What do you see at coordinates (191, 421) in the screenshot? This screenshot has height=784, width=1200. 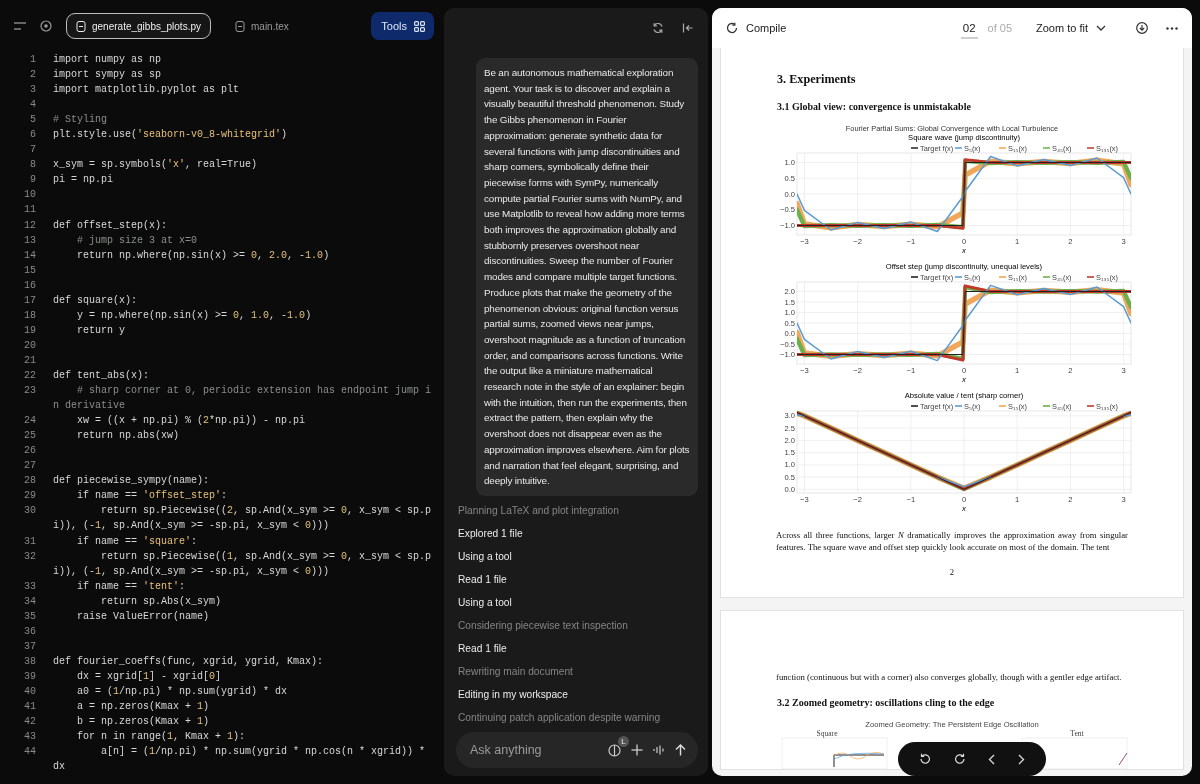 I see `code-line: xw = ((x + np.pi) % (2*np.pi)) - np.pi` at bounding box center [191, 421].